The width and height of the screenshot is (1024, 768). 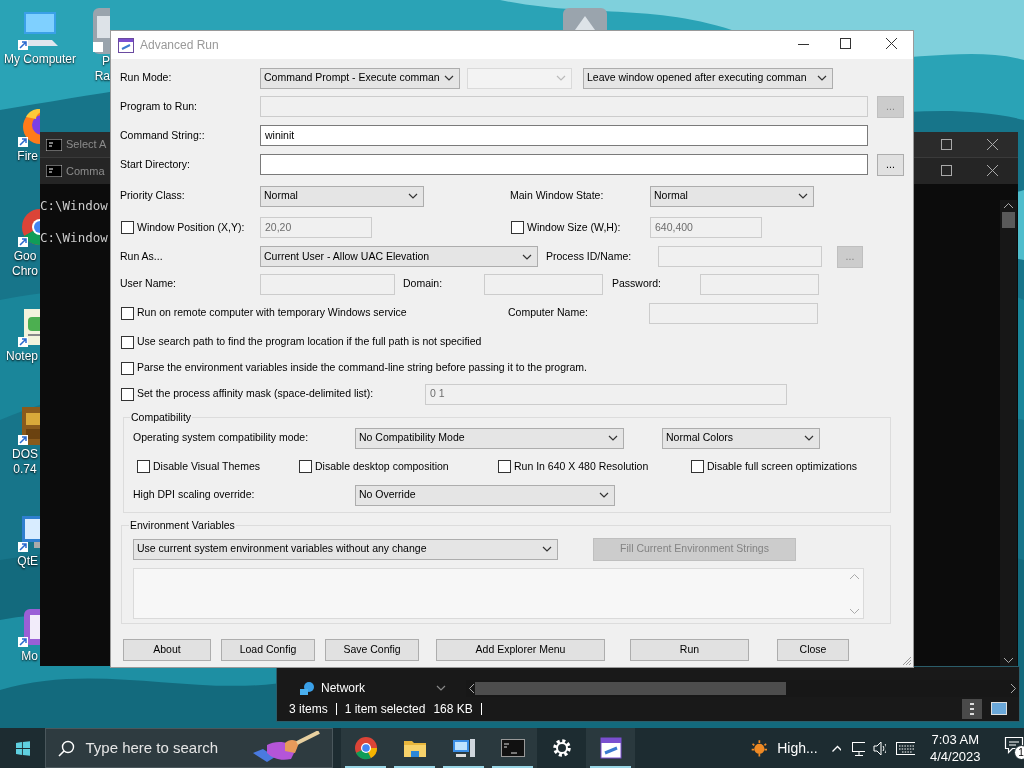 I want to click on checkbox: Disable desktop composition, so click(x=398, y=466).